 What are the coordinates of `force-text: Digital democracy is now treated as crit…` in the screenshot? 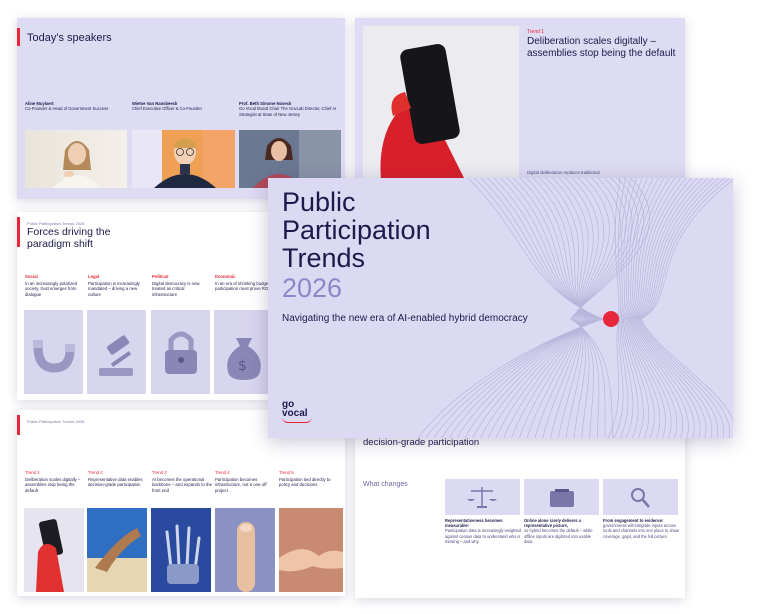 It's located at (176, 288).